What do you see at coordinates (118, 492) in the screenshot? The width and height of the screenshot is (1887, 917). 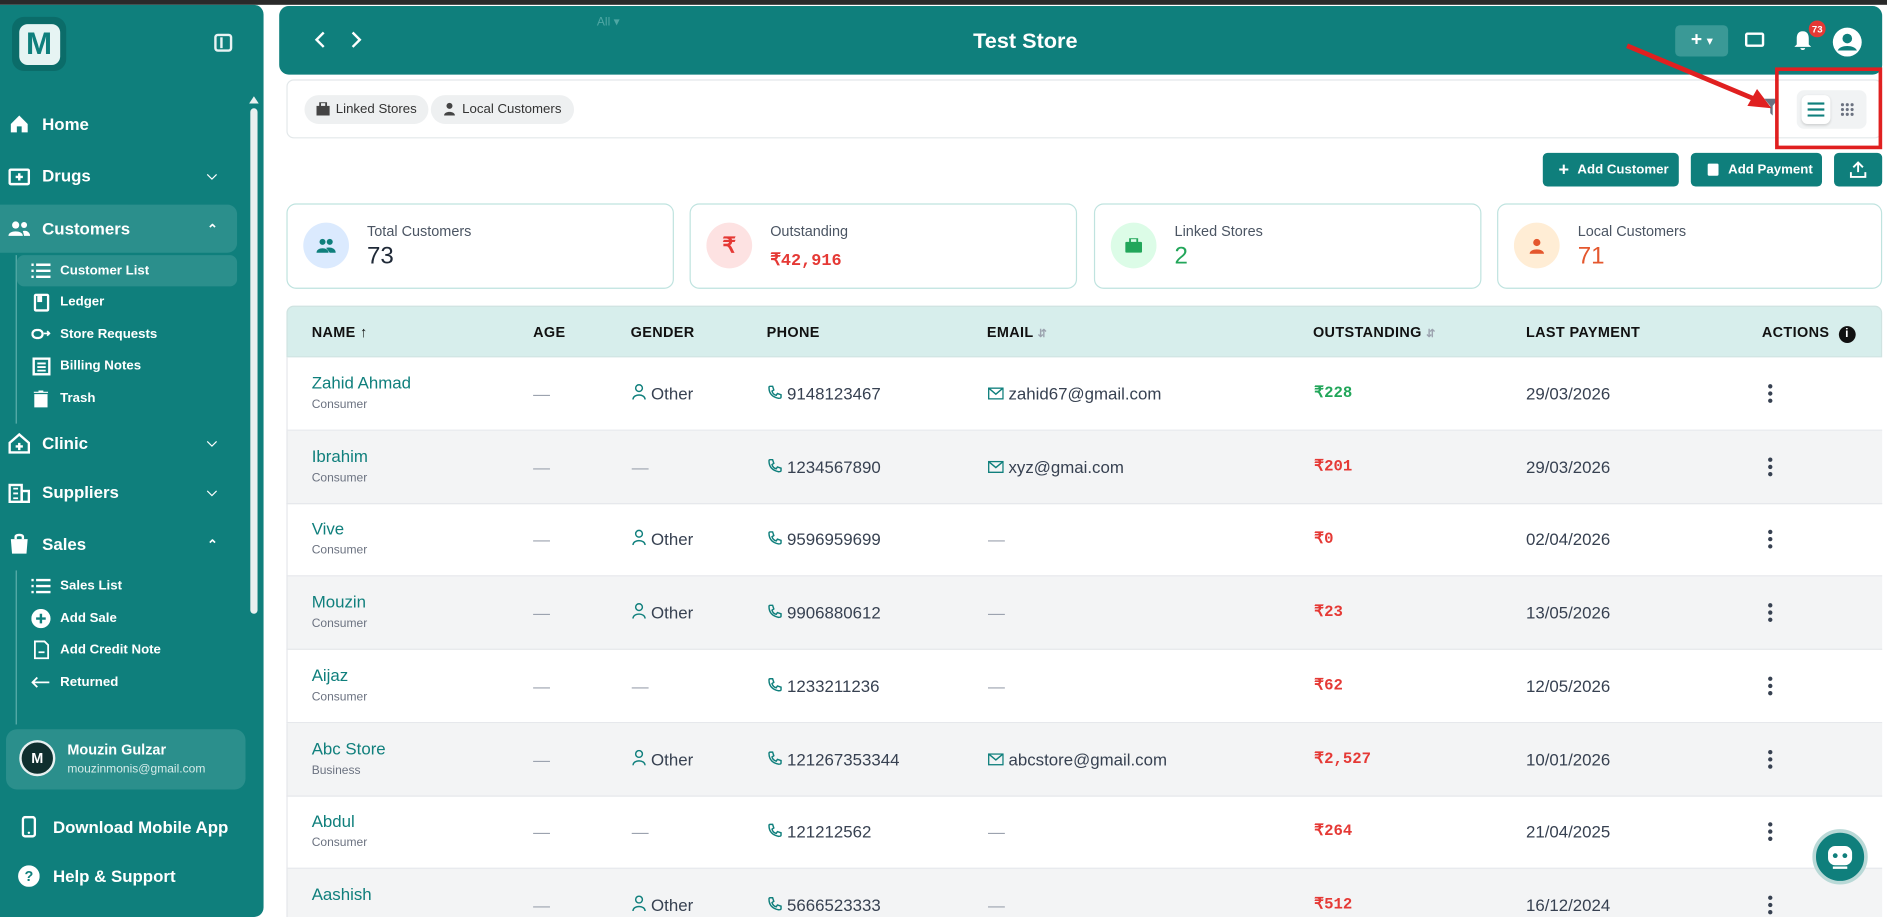 I see `nav-suppliers: Suppliers ⌵` at bounding box center [118, 492].